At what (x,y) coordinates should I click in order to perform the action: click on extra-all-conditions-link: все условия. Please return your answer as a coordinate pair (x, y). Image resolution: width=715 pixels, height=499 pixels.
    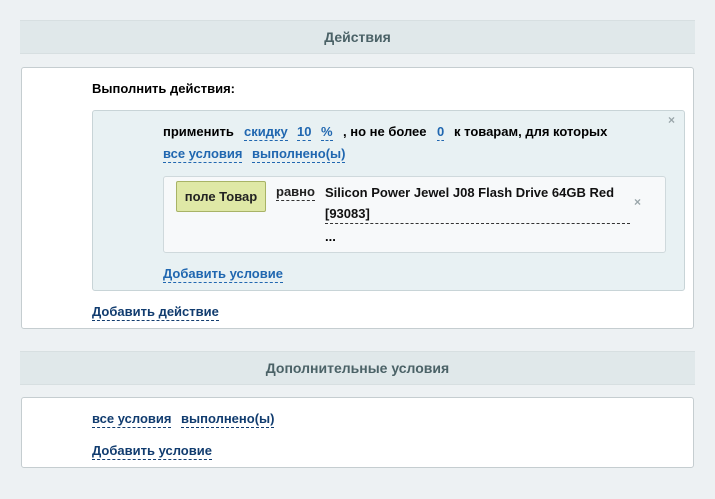
    Looking at the image, I should click on (132, 419).